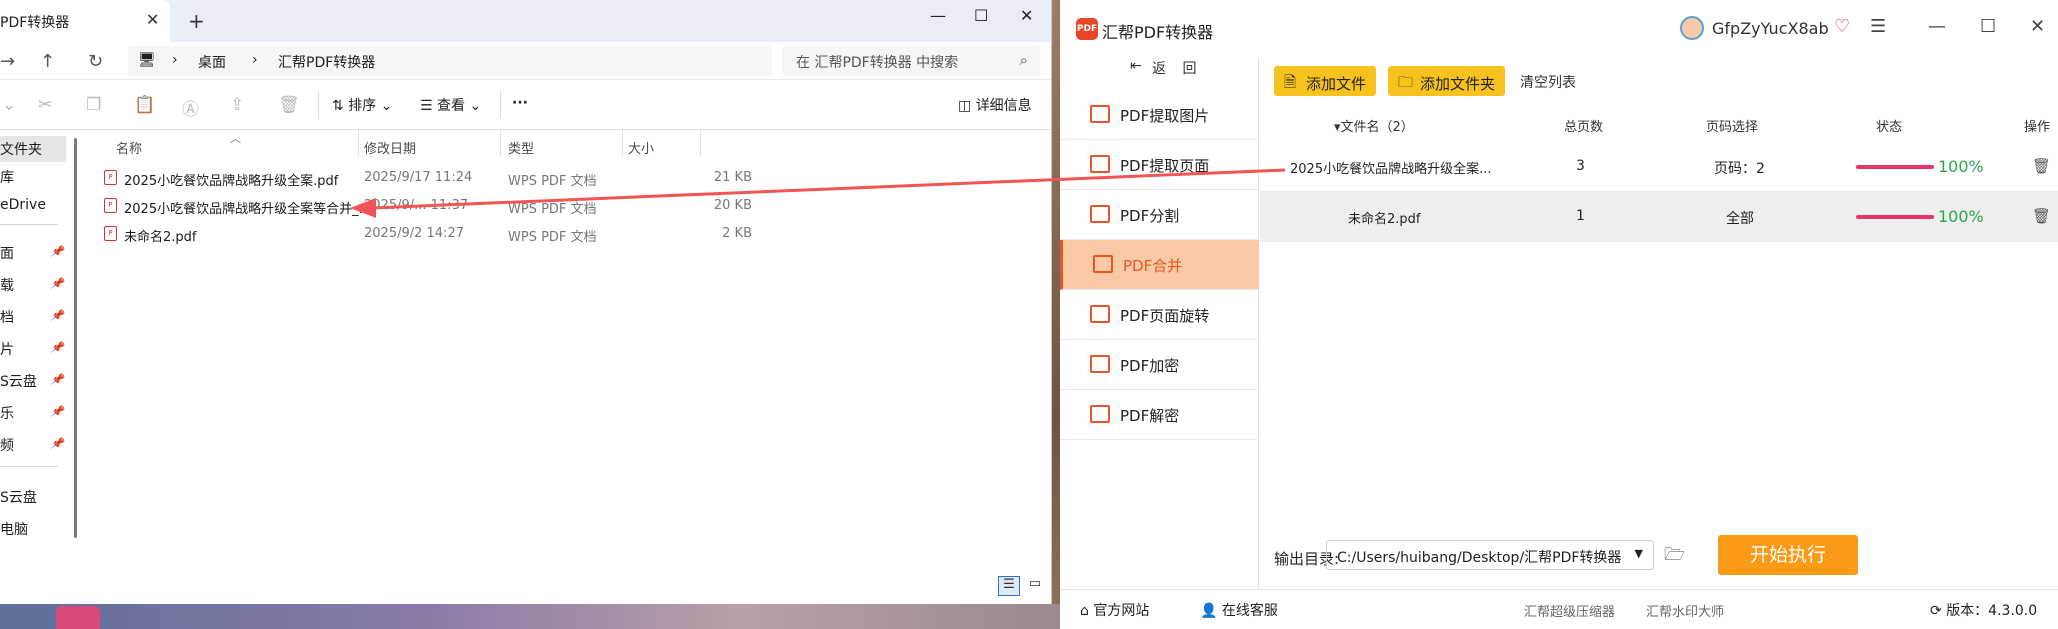 This screenshot has height=629, width=2058. What do you see at coordinates (500, 105) in the screenshot?
I see `toolbar-divider` at bounding box center [500, 105].